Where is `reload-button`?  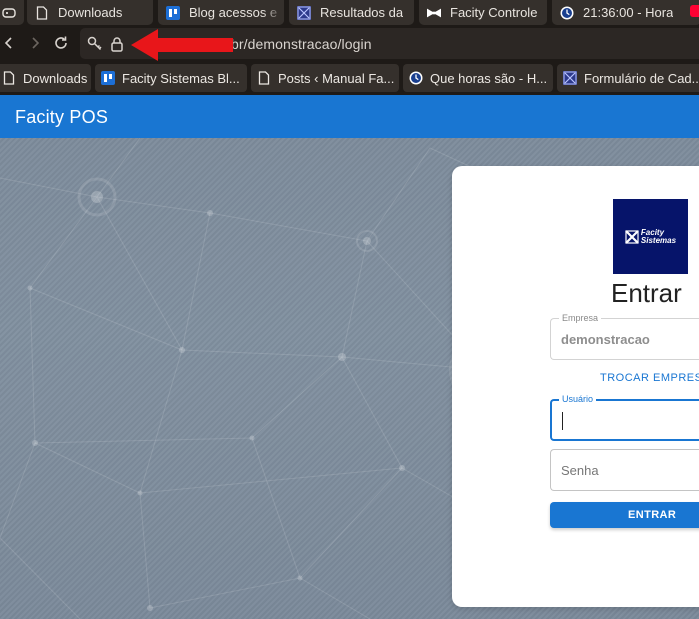 reload-button is located at coordinates (61, 43).